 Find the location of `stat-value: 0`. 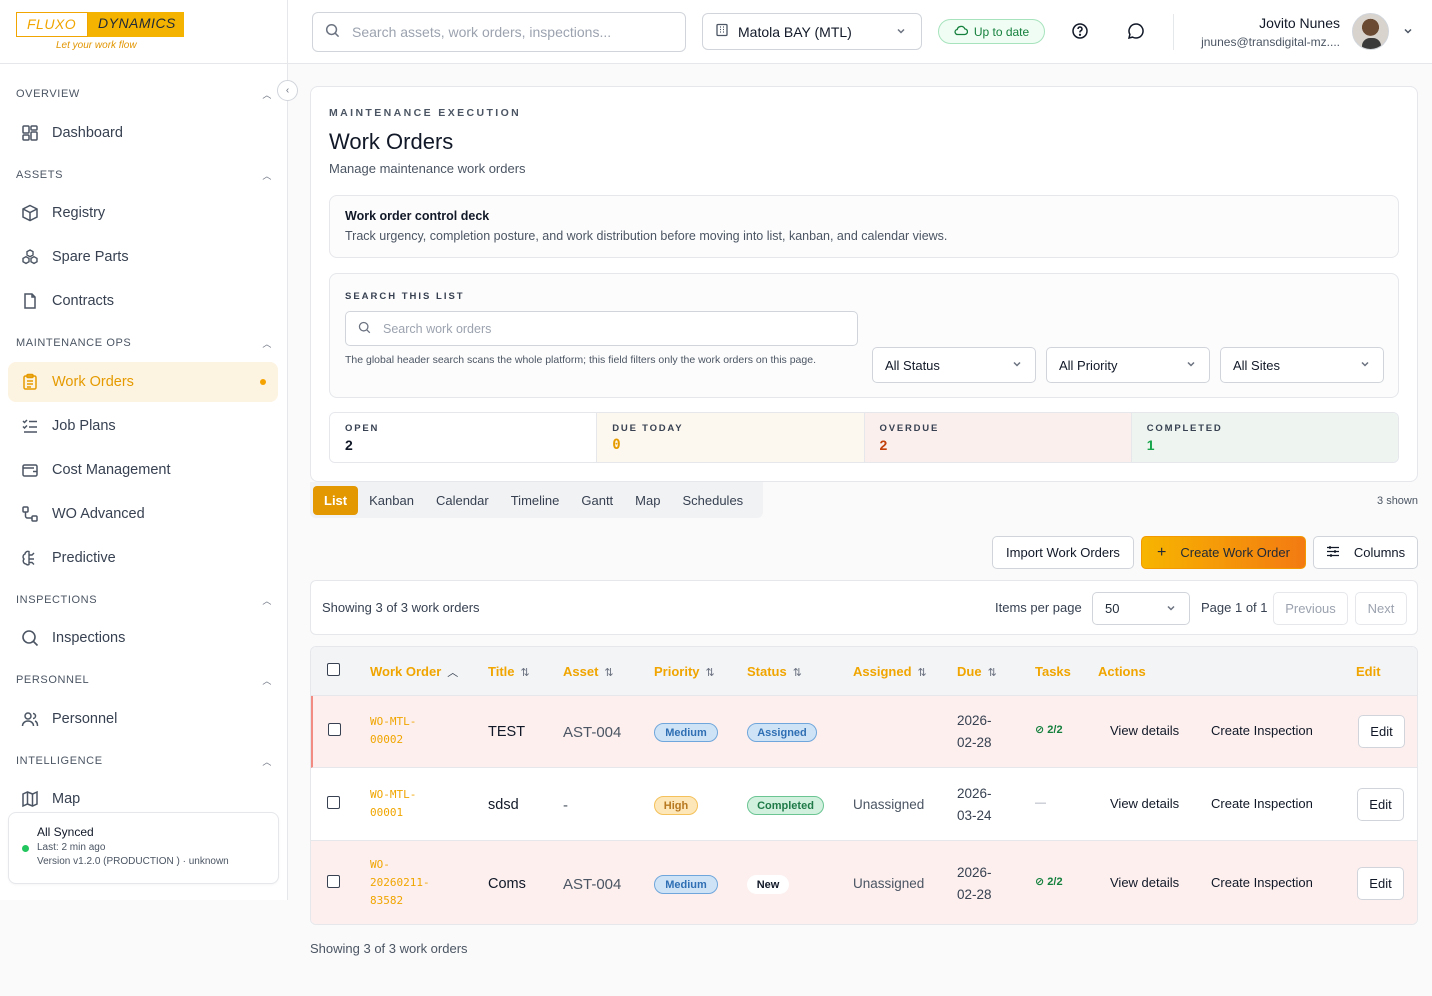

stat-value: 0 is located at coordinates (616, 445).